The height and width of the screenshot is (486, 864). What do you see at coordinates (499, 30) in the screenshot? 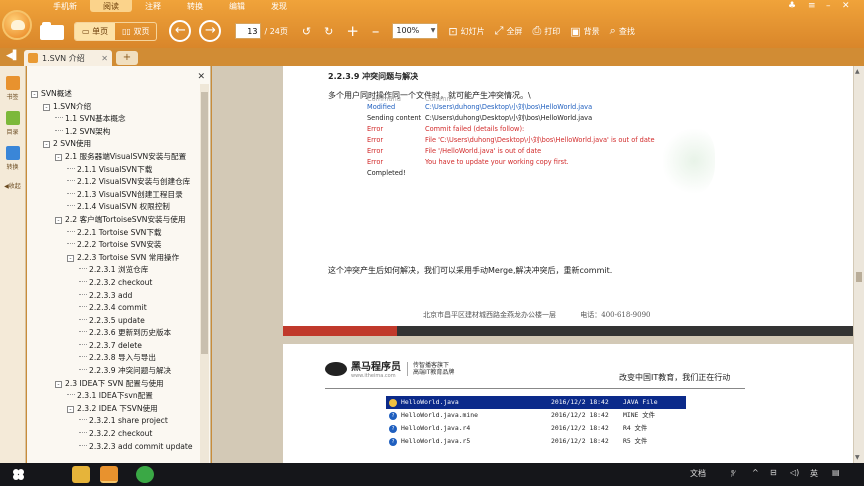
I see `fullscreen-icon: ⤢` at bounding box center [499, 30].